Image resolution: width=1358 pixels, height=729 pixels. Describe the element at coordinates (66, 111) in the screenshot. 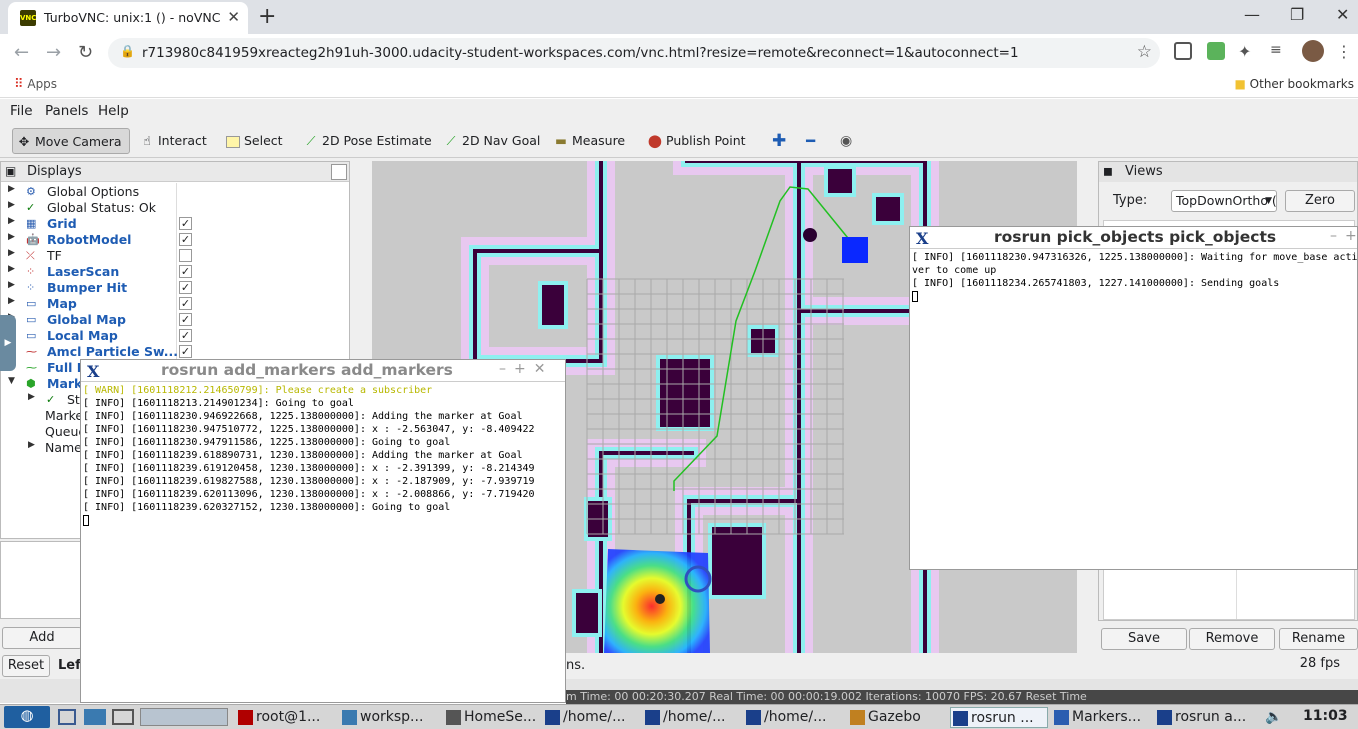

I see `menu-panels: Panels` at that location.